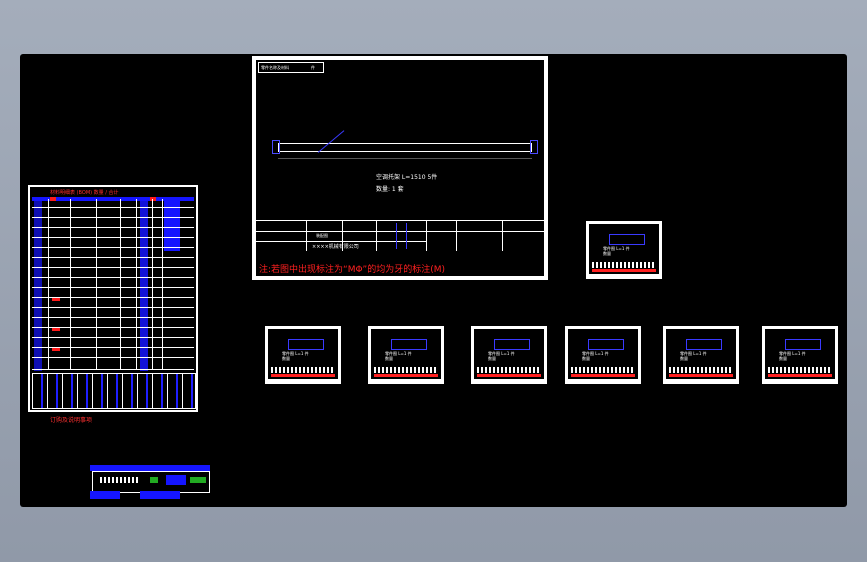  Describe the element at coordinates (405, 147) in the screenshot. I see `rod-part` at that location.